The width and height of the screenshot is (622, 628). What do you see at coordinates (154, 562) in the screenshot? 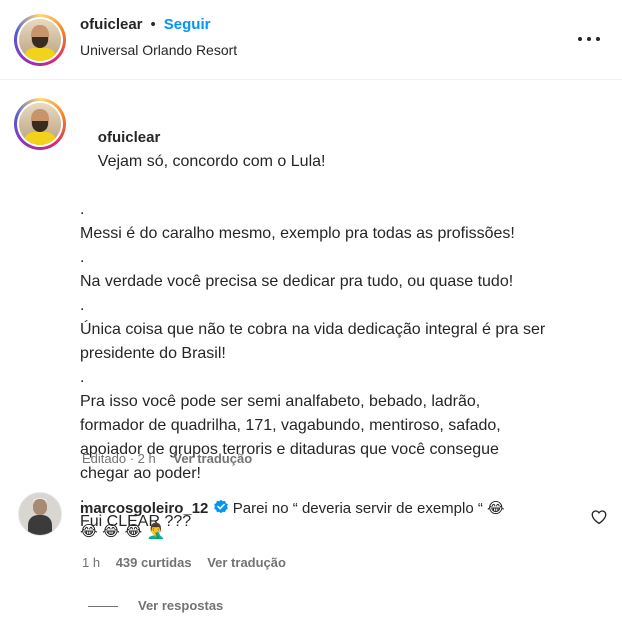
I see `comment-likes: 439 curtidas` at bounding box center [154, 562].